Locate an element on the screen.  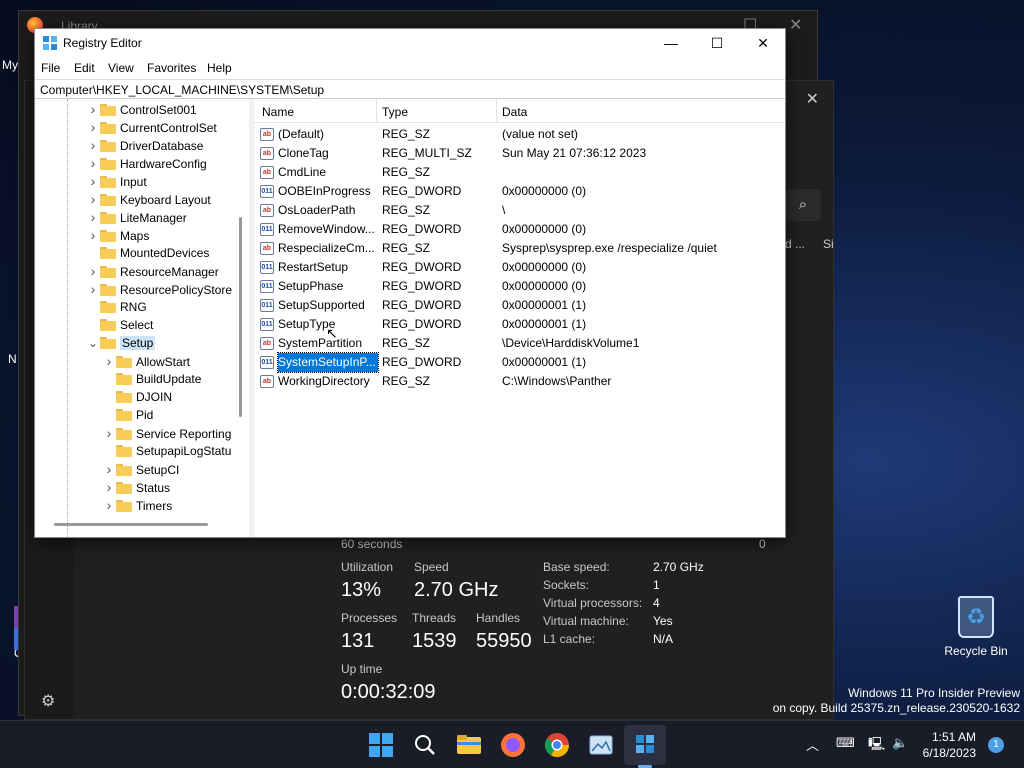
tree-item: SetupapiLogStatu is located at coordinates (166, 451).